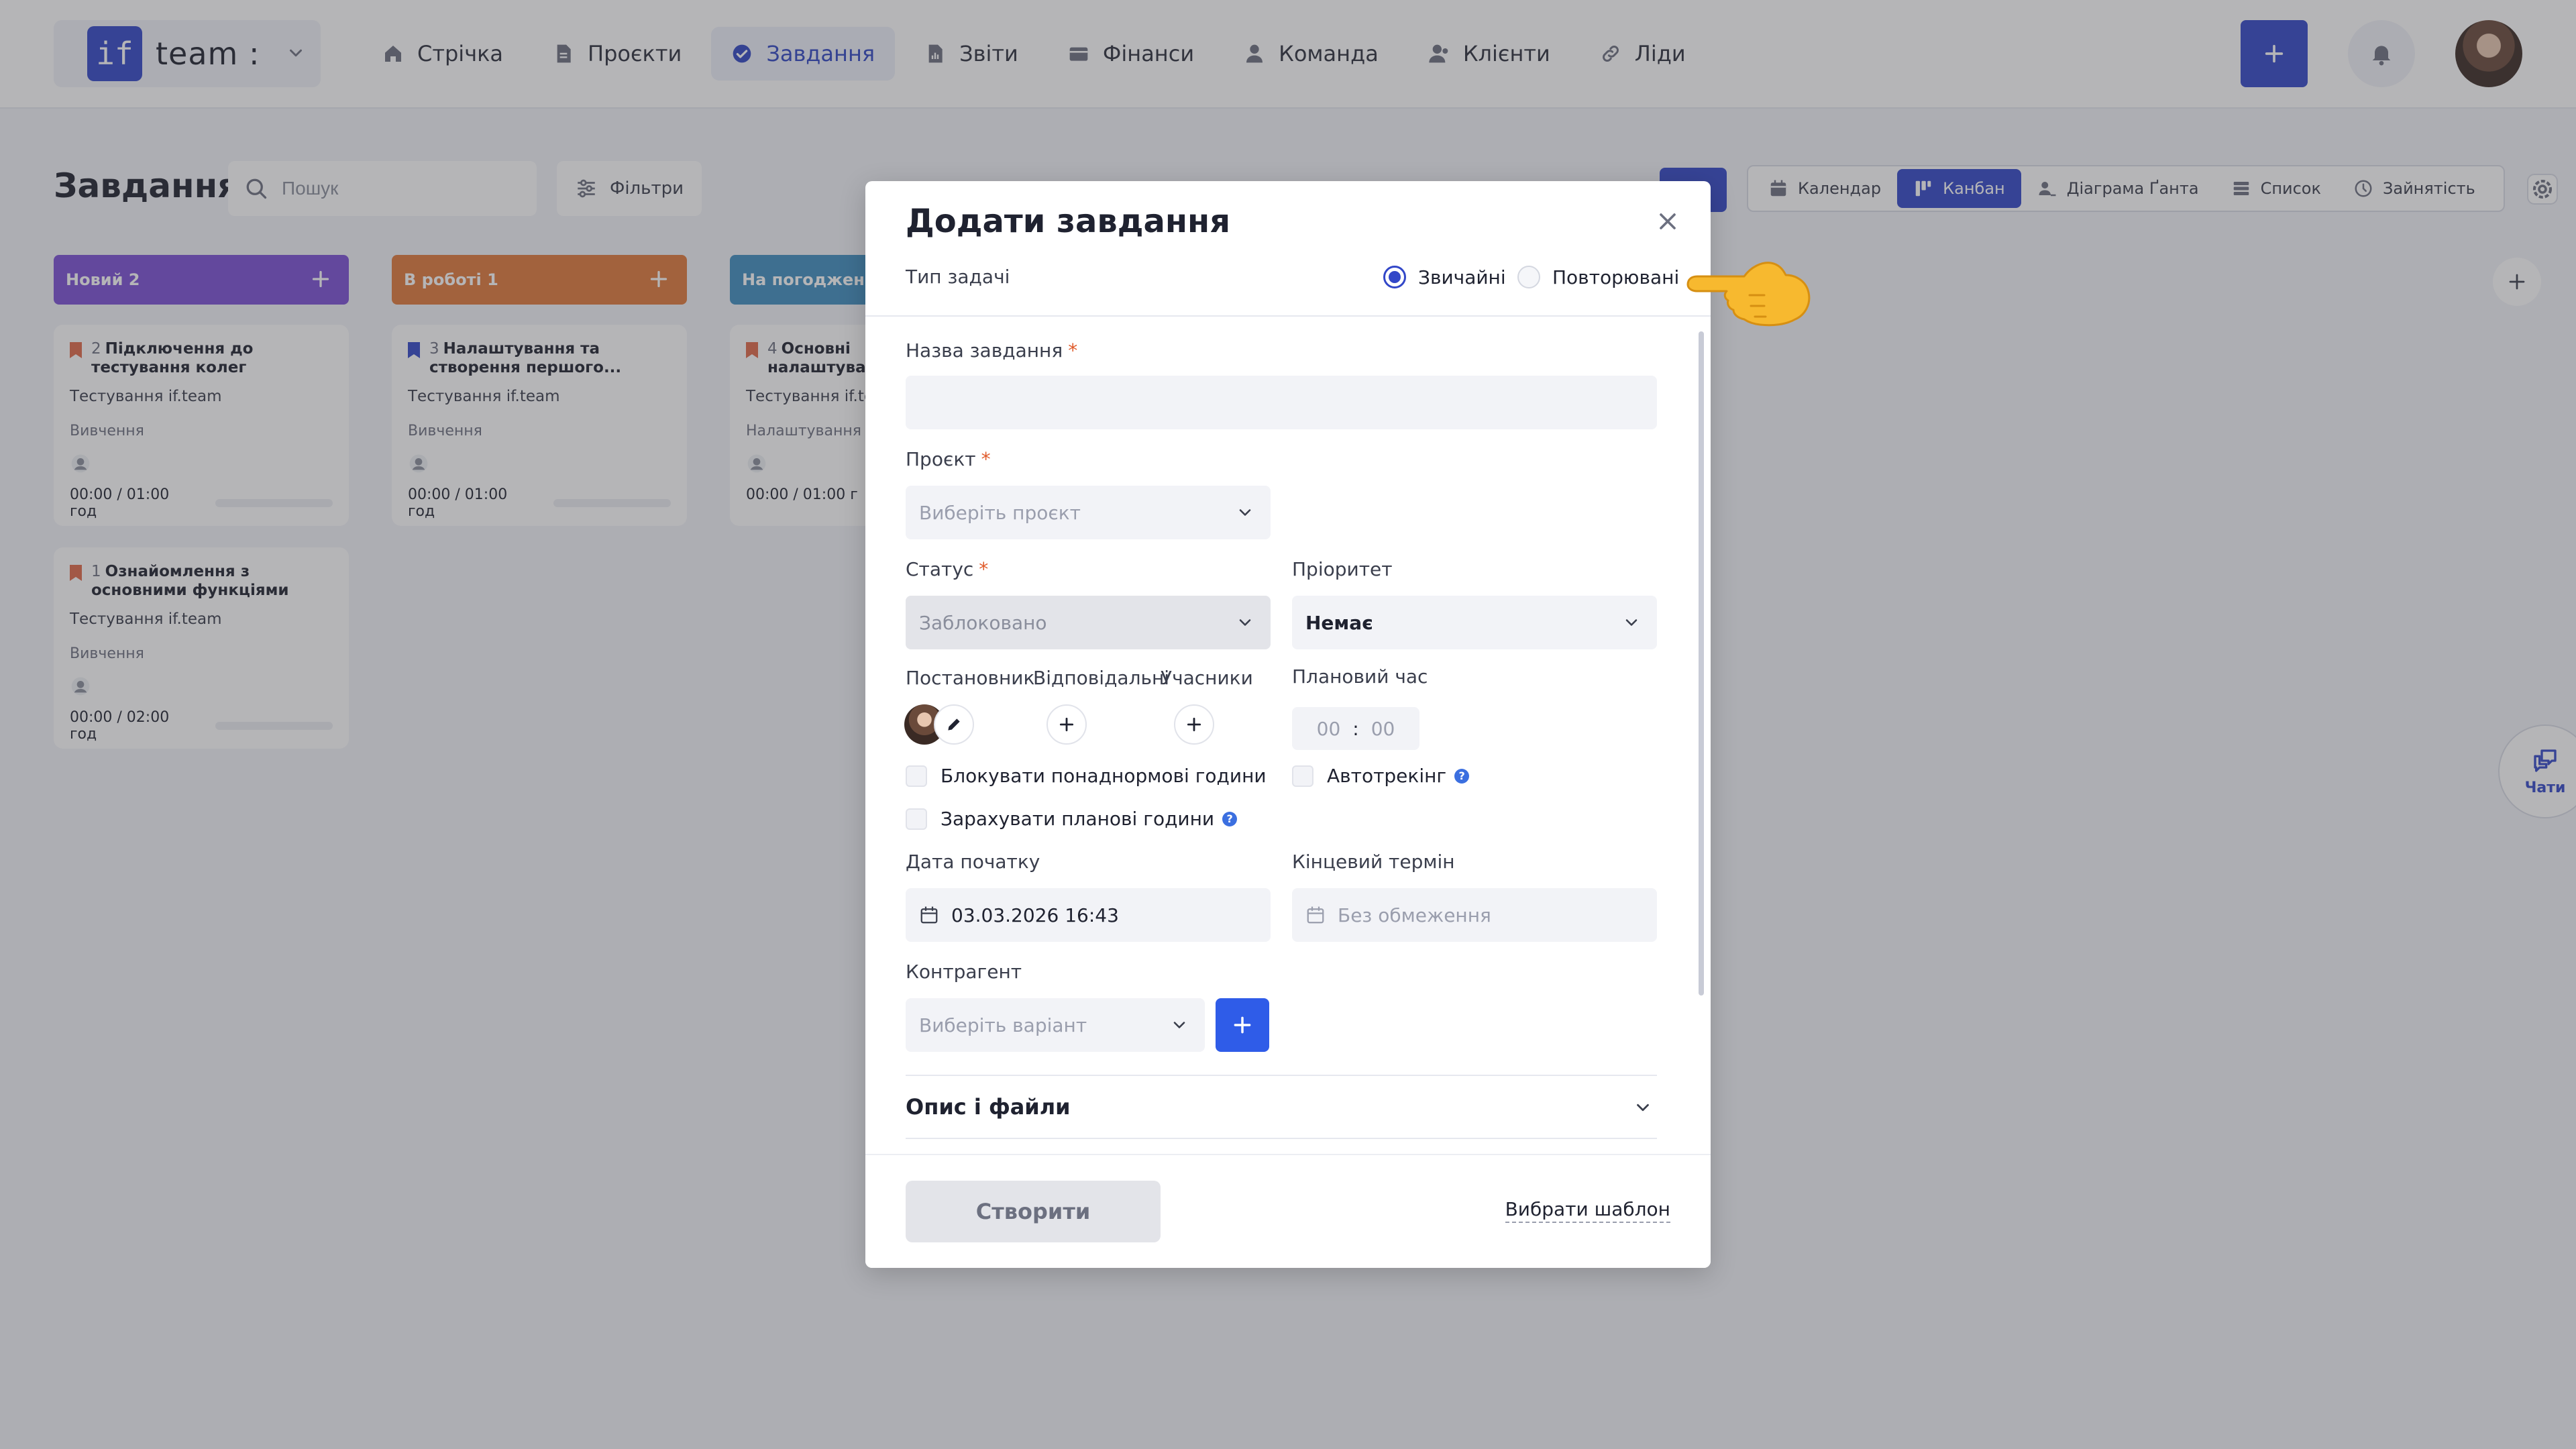 This screenshot has width=2576, height=1449. Describe the element at coordinates (1104, 776) in the screenshot. I see `checkbox-label: Блокувати понаднормові години` at that location.